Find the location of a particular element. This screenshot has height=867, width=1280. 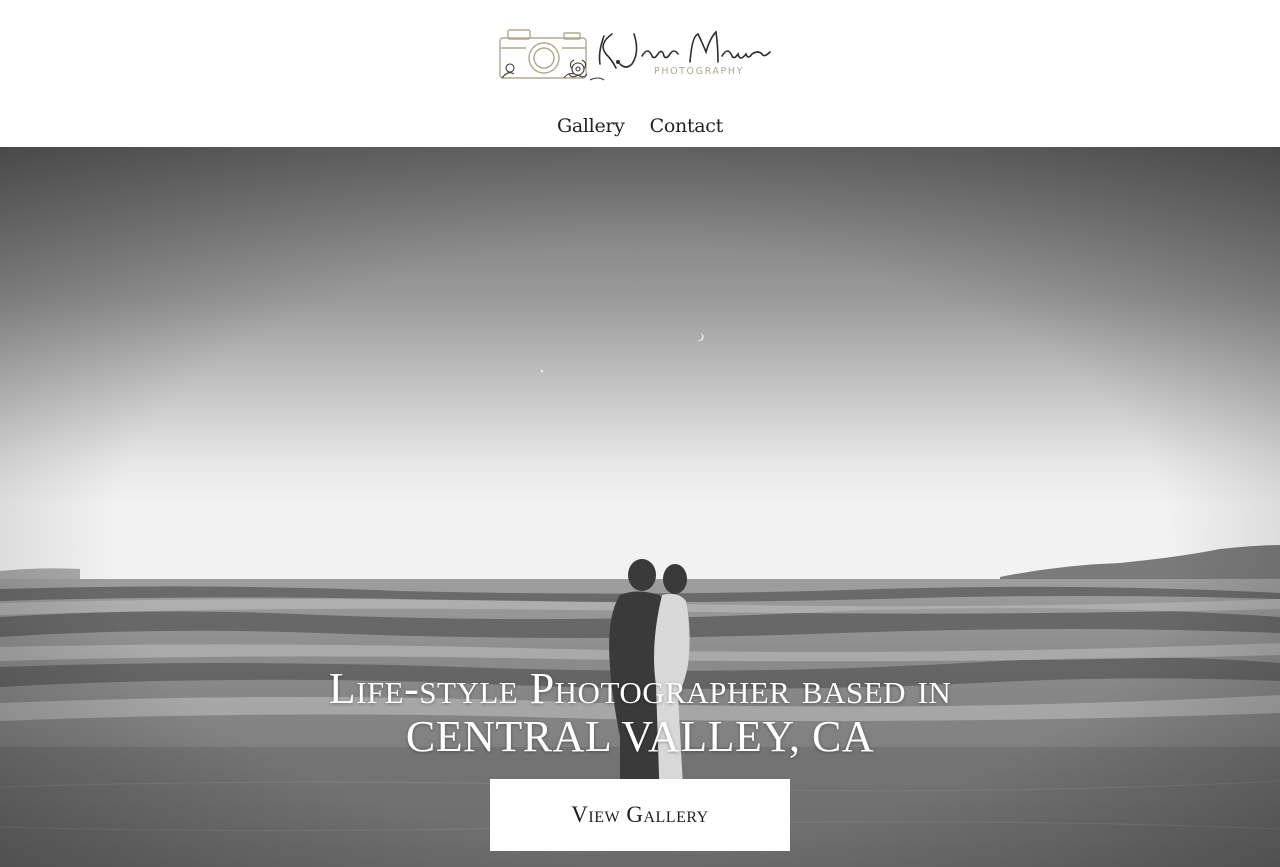

site-logo: PHOTOGRAPHY is located at coordinates (639, 54).